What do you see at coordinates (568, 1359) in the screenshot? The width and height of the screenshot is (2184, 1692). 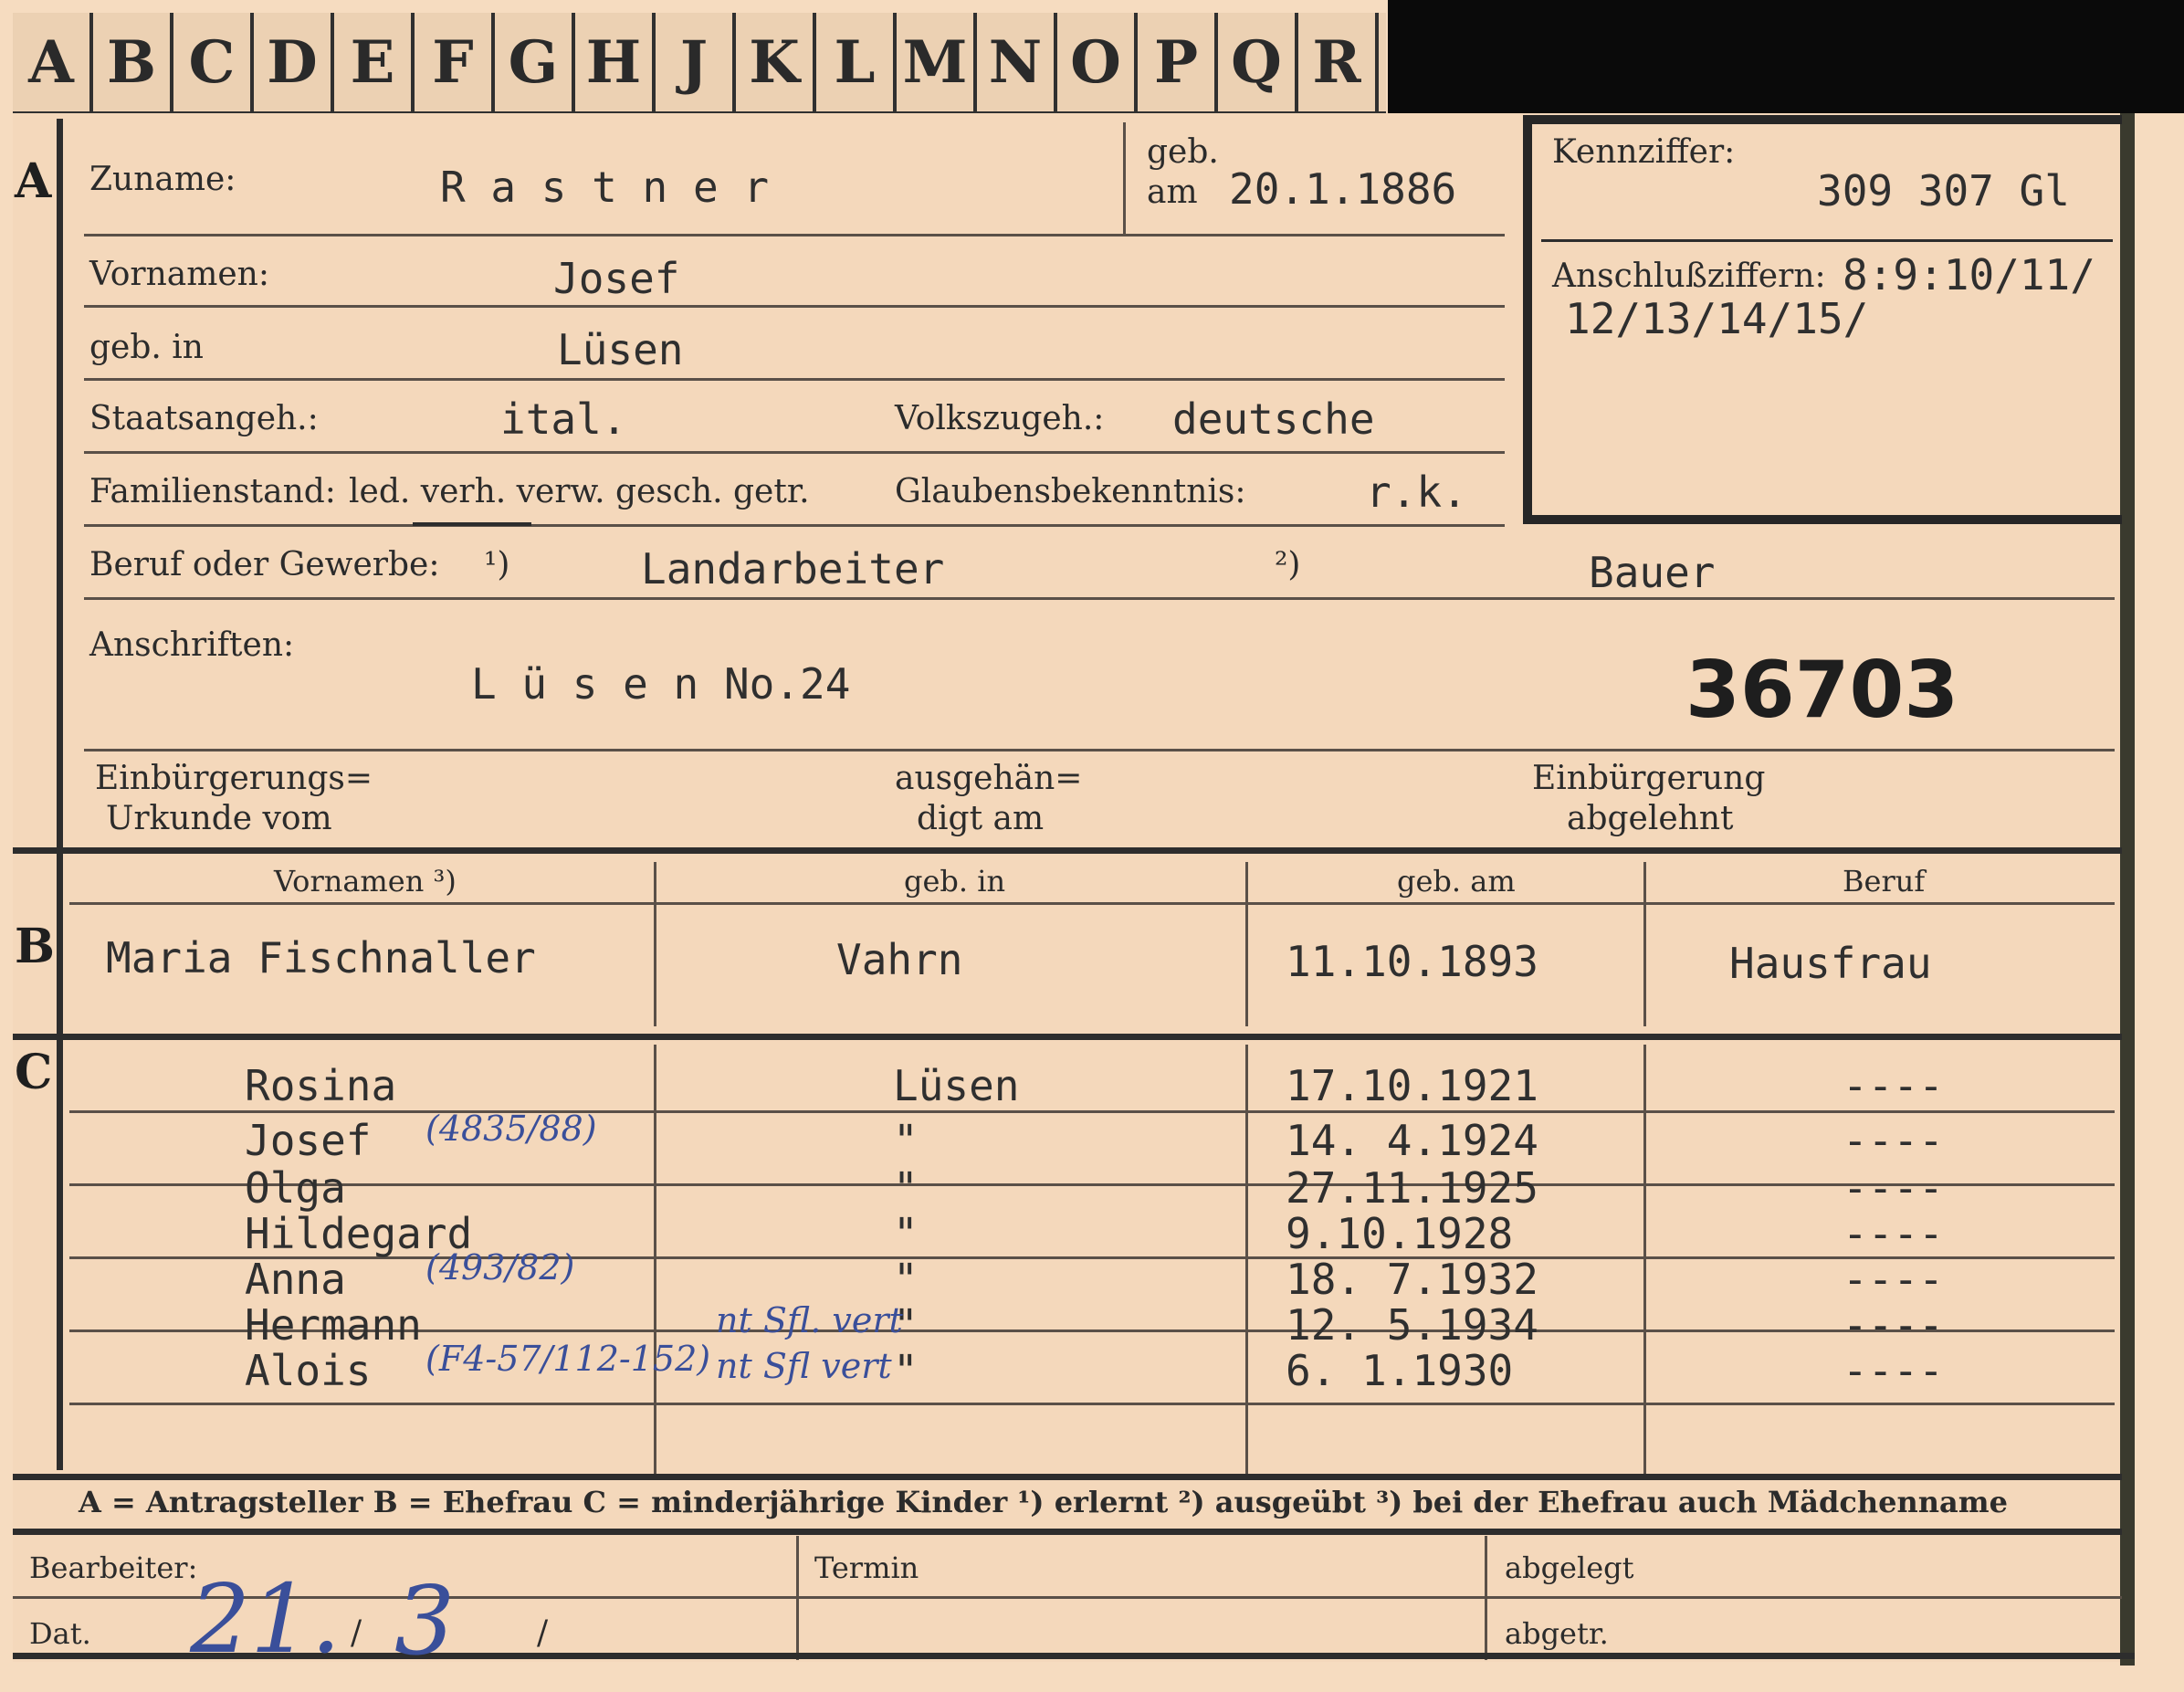 I see `child-handwritten-note: (F4-57/112-152)` at bounding box center [568, 1359].